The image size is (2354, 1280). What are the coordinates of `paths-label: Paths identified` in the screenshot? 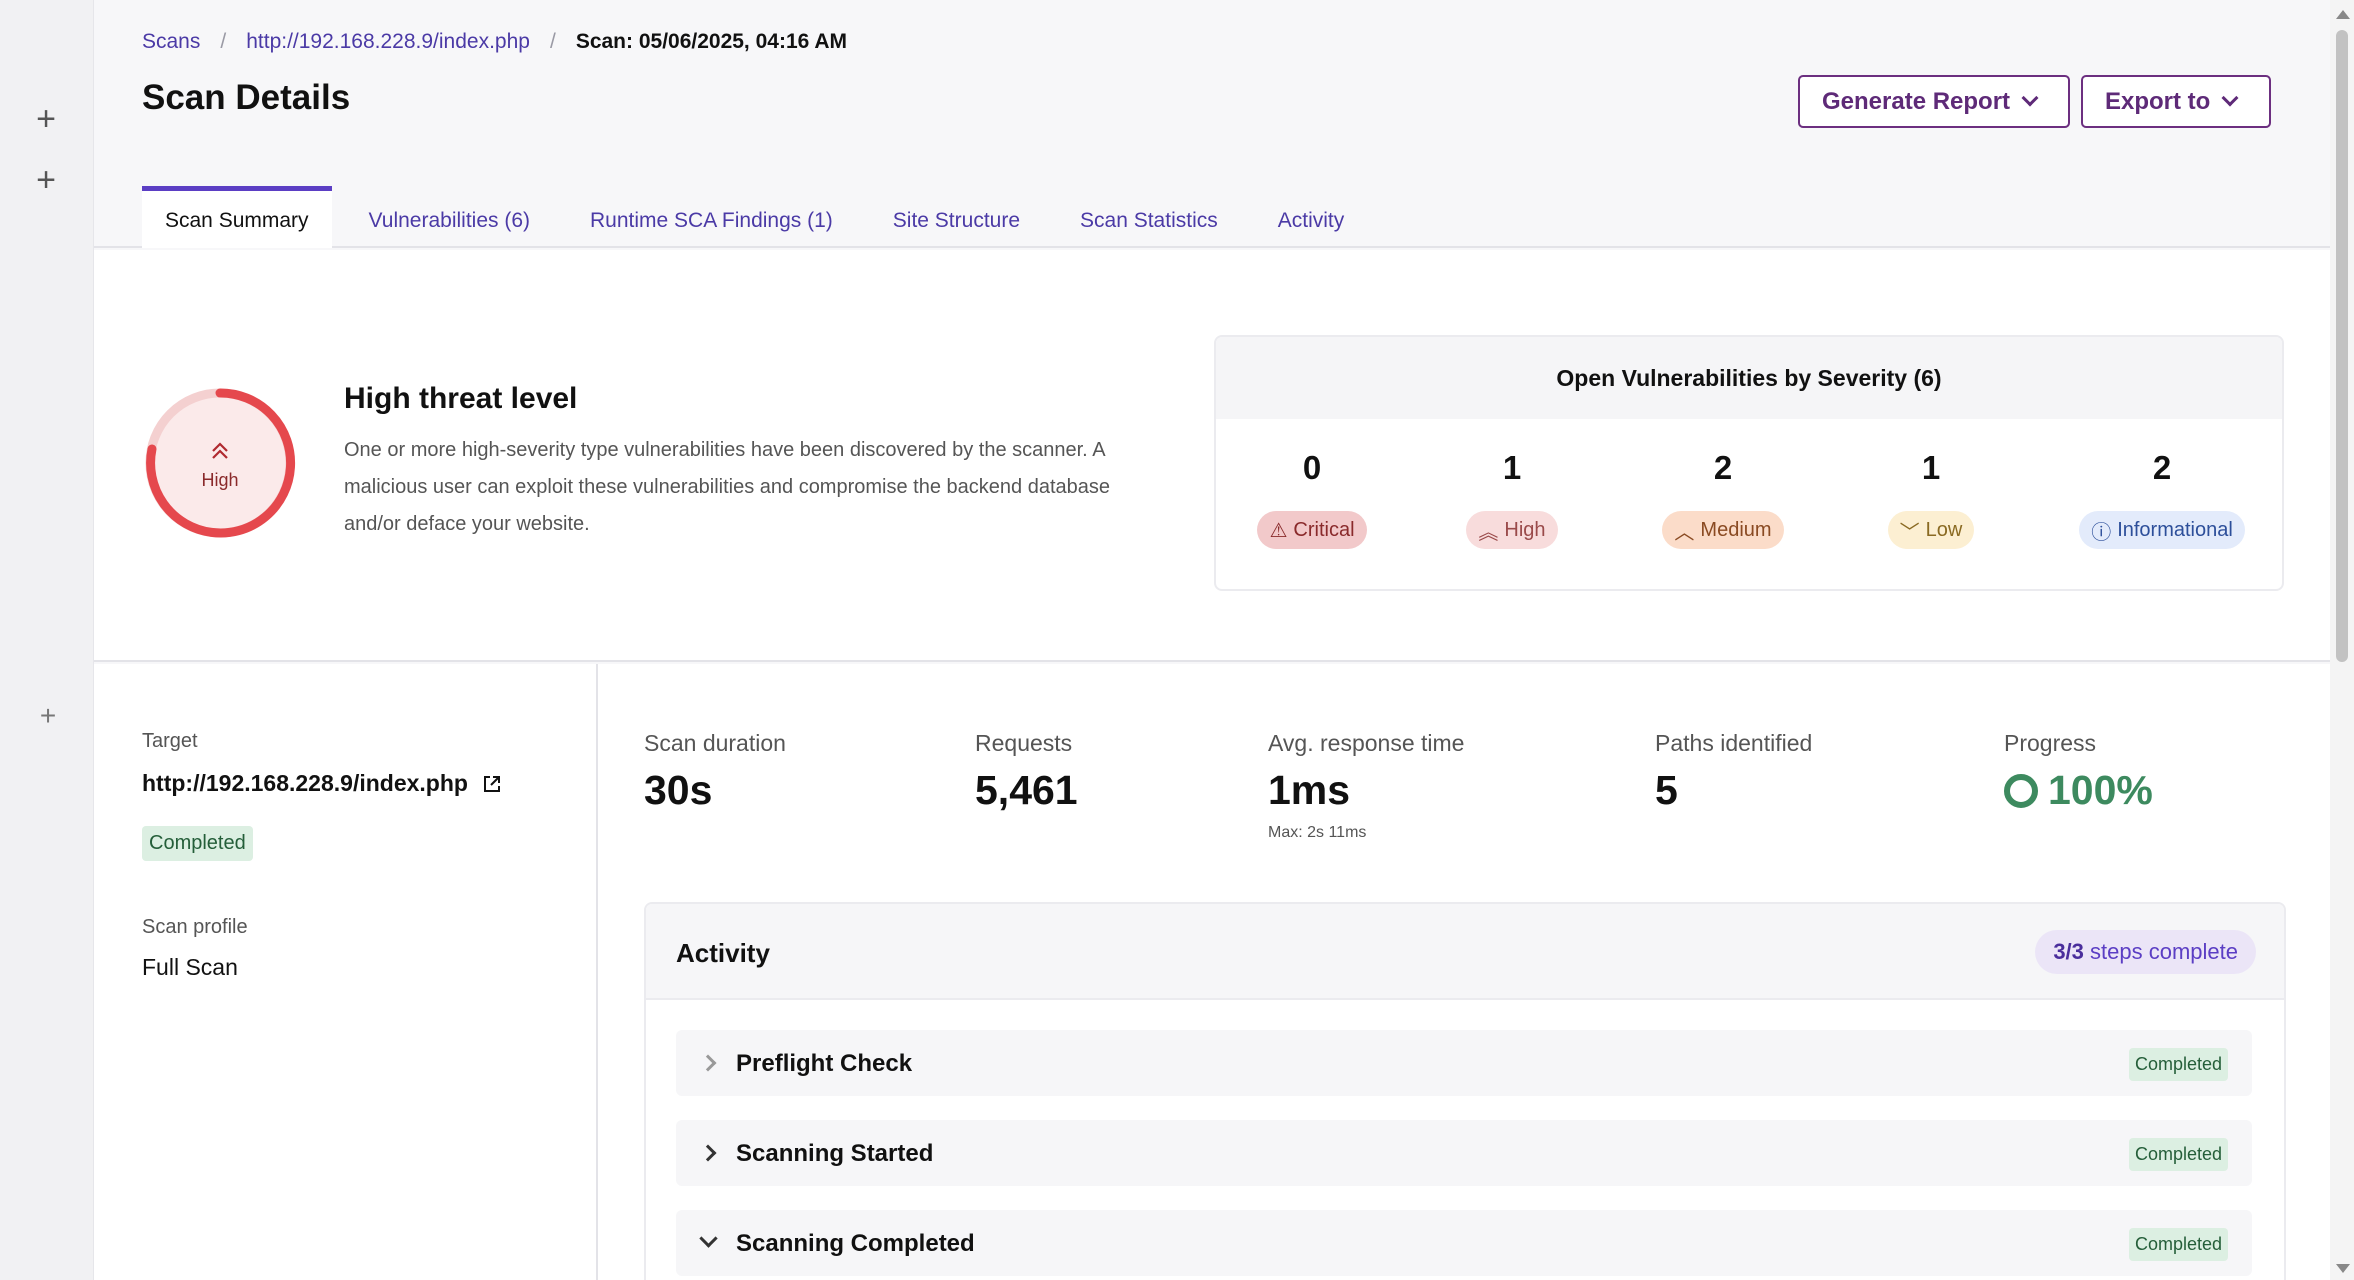 It's located at (1734, 743).